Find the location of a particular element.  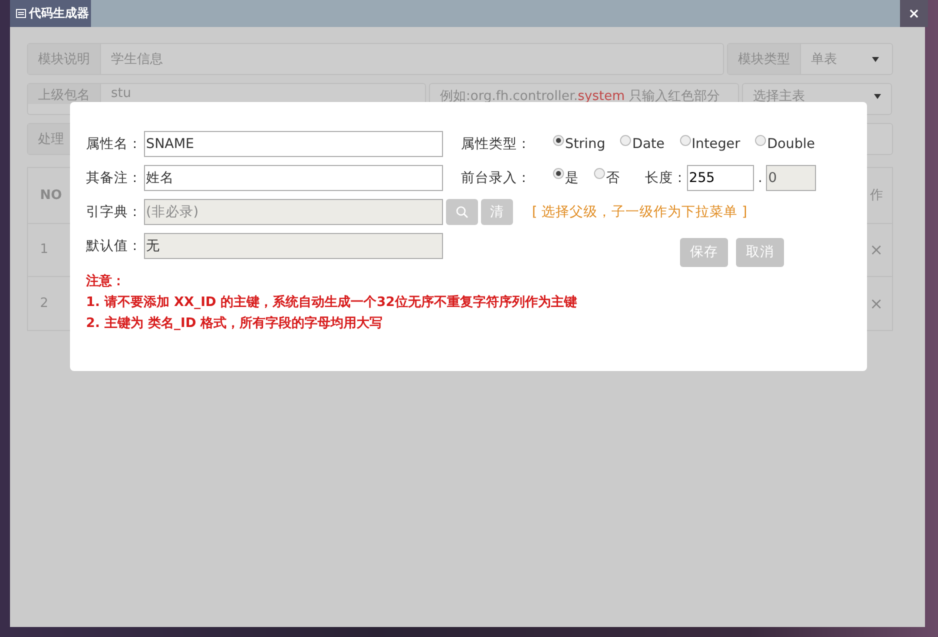

field-label: 其备注： is located at coordinates (114, 178).